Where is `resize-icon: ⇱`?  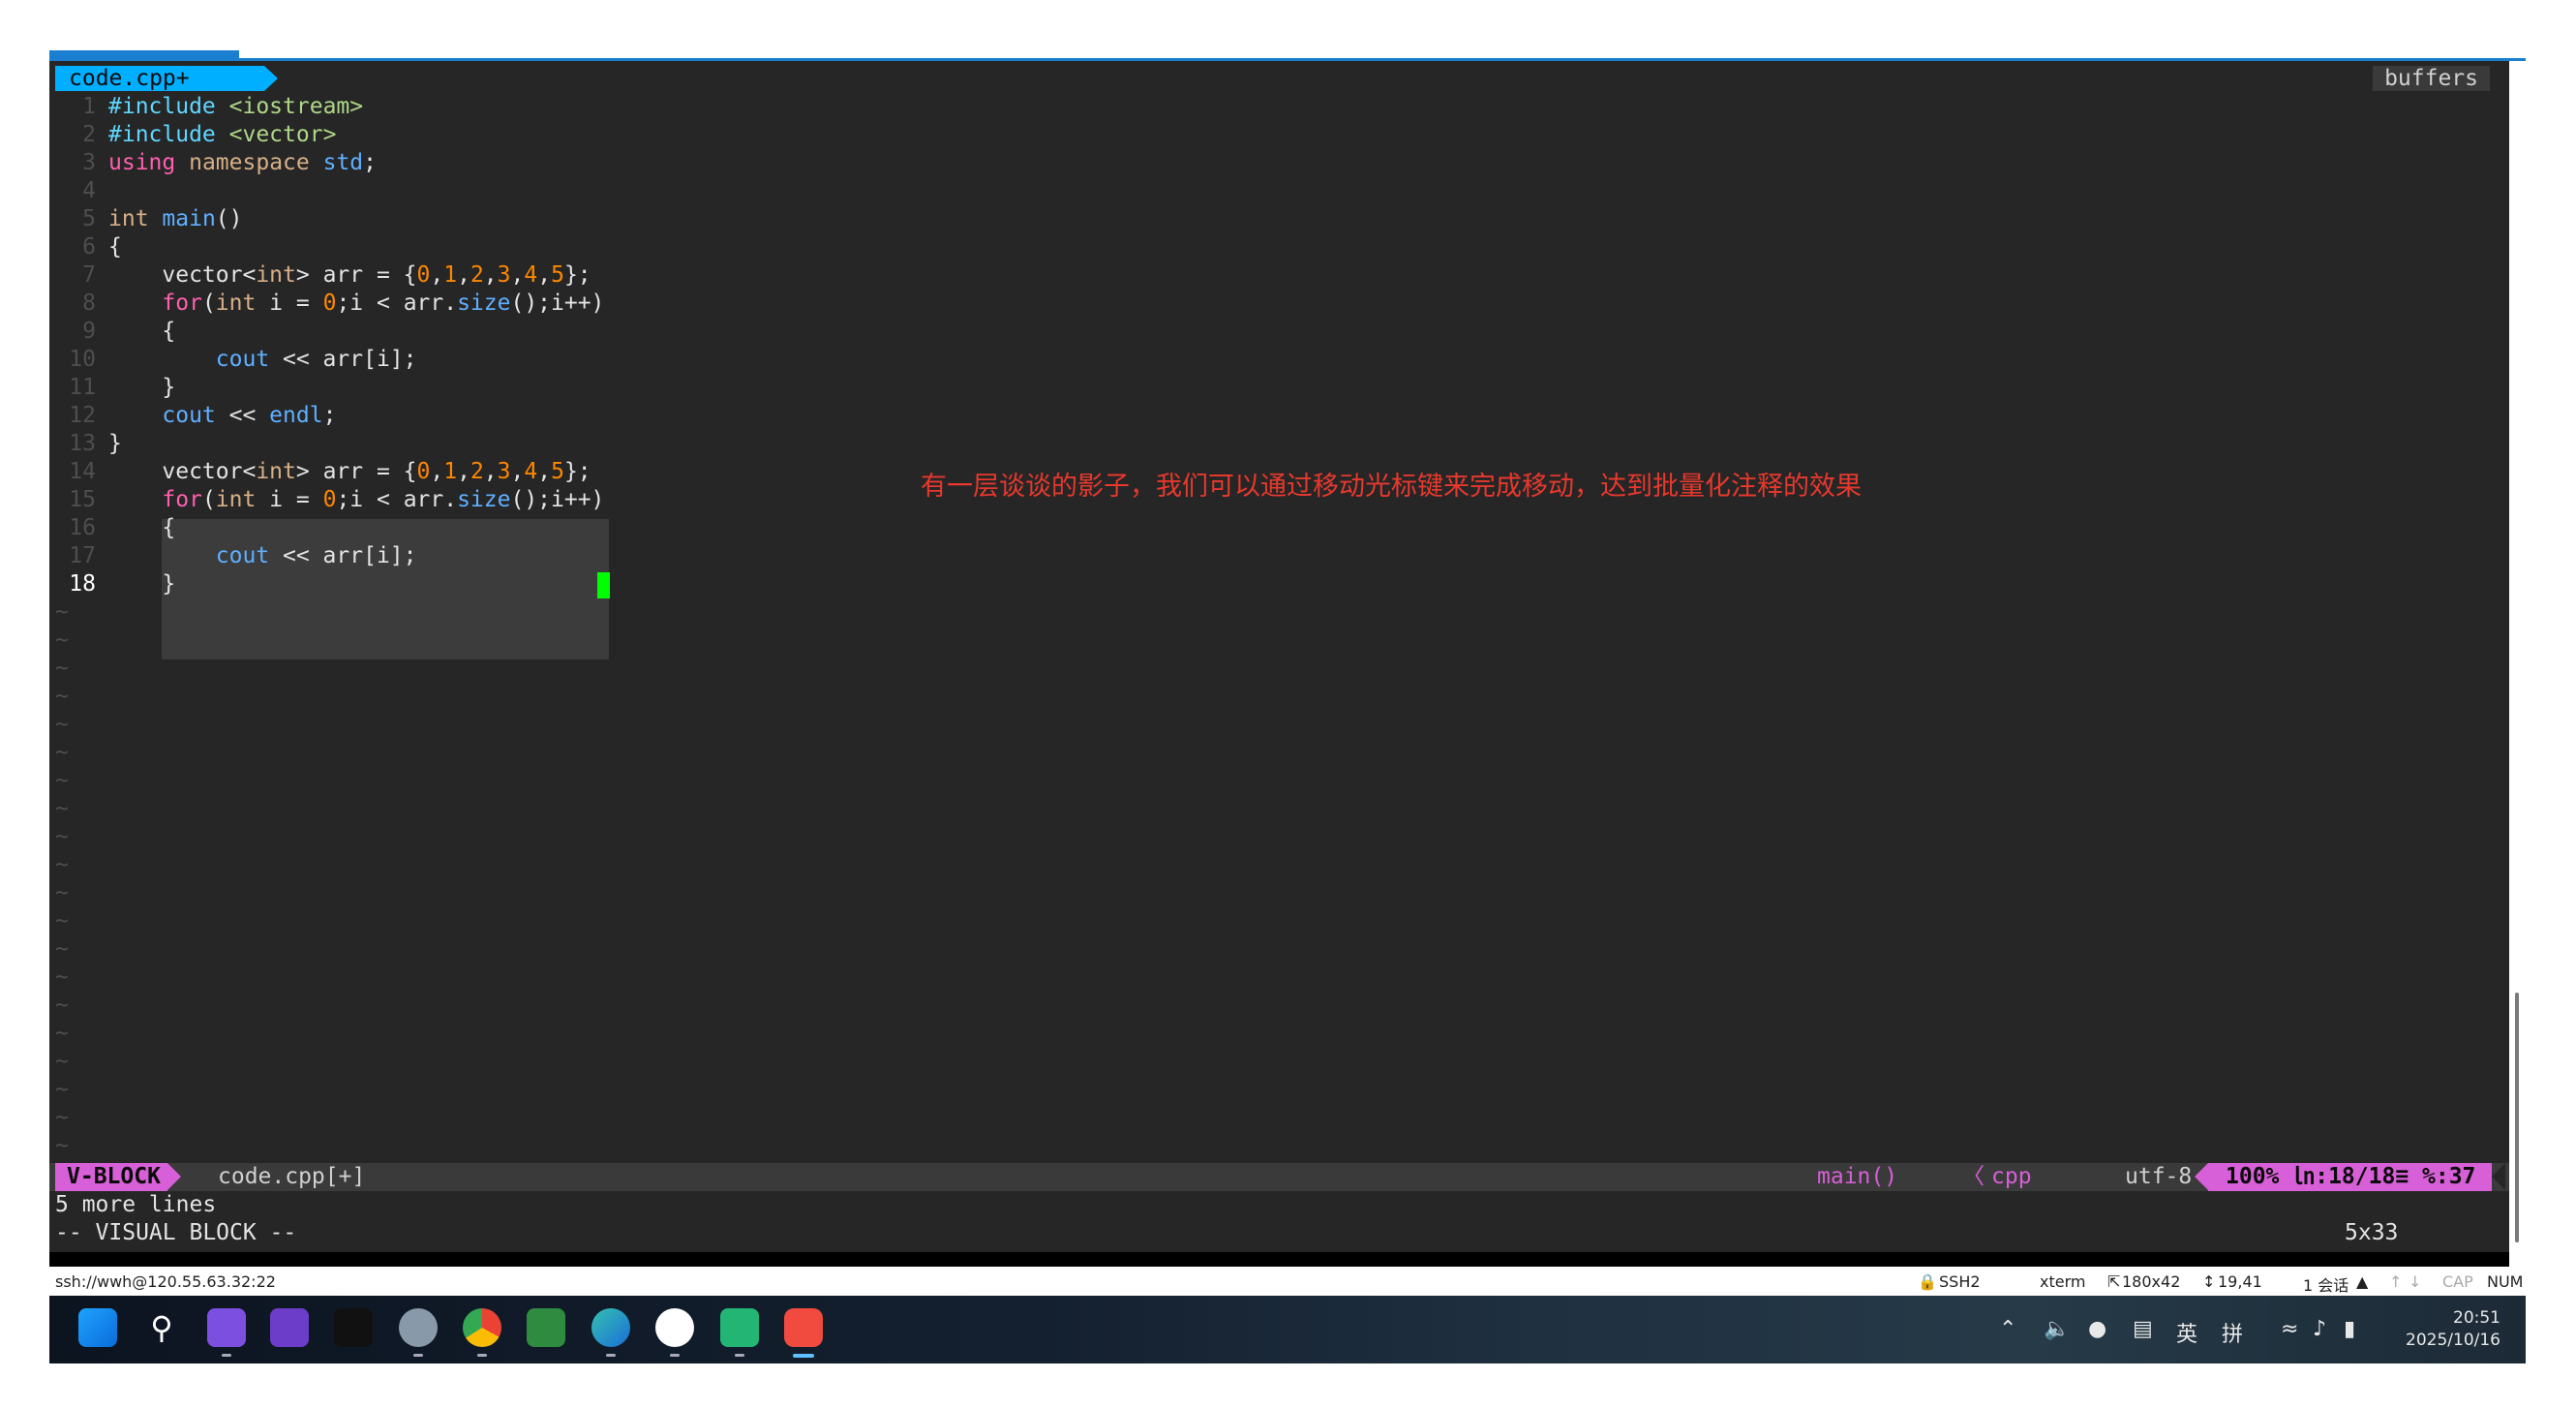
resize-icon: ⇱ is located at coordinates (2114, 1281).